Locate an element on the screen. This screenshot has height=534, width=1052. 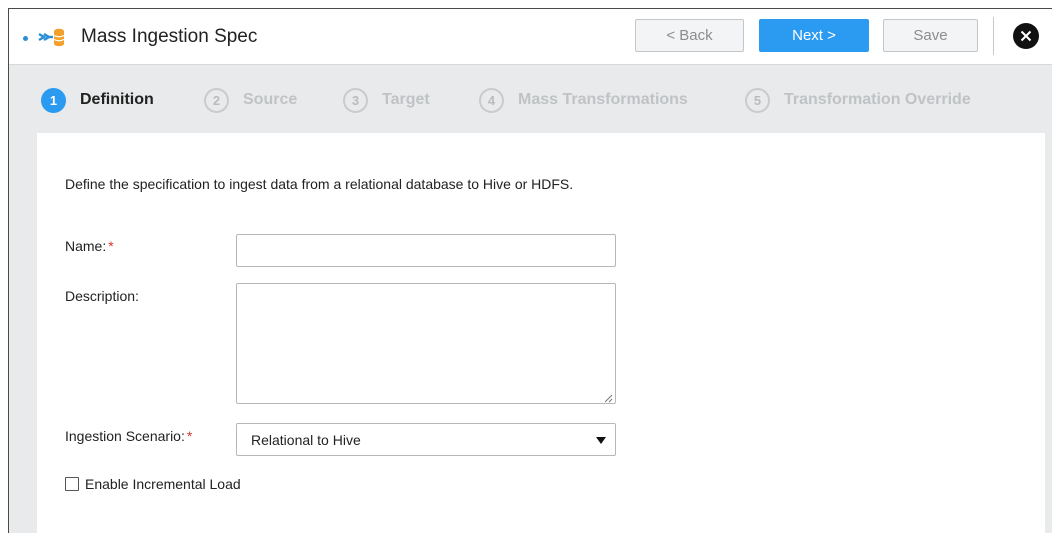
step-number: 2 is located at coordinates (216, 100).